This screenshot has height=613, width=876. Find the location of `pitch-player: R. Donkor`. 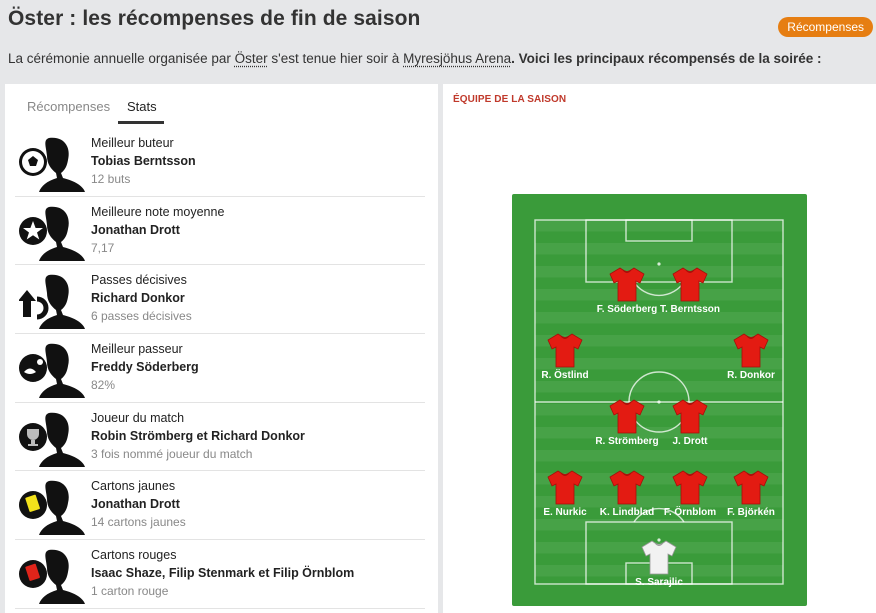

pitch-player: R. Donkor is located at coordinates (751, 356).